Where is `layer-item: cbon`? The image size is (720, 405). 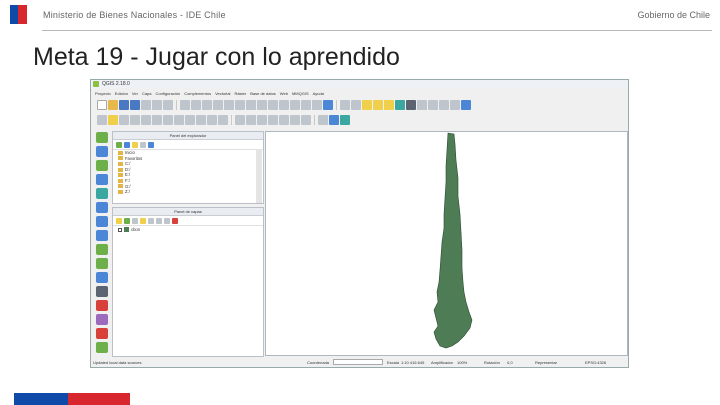
layer-item: cbon is located at coordinates (188, 229).